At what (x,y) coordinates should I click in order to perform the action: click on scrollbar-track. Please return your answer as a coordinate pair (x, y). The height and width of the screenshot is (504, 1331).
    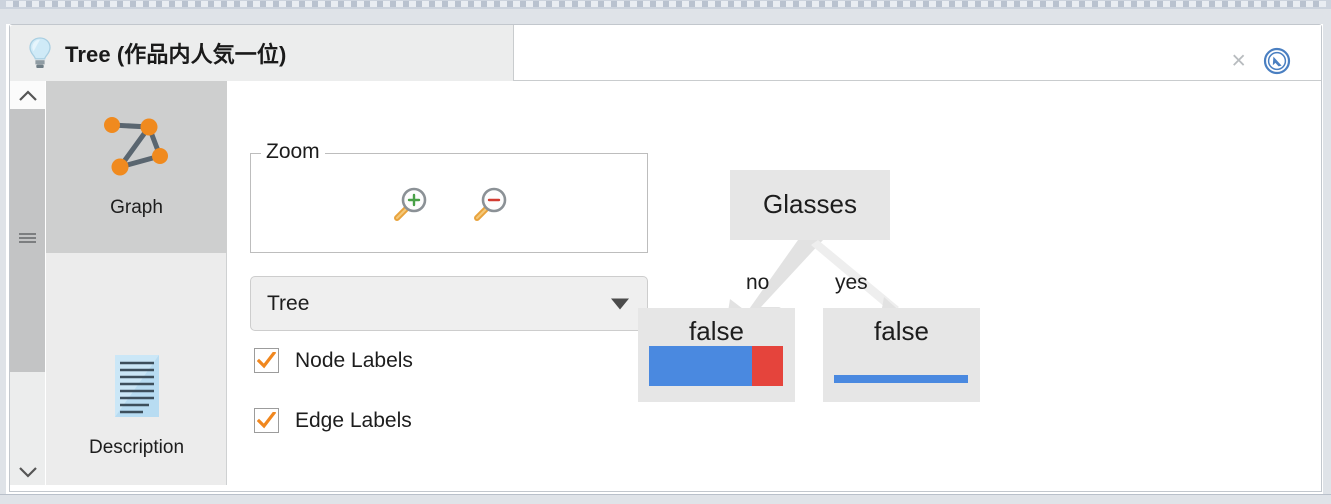
    Looking at the image, I should click on (27, 283).